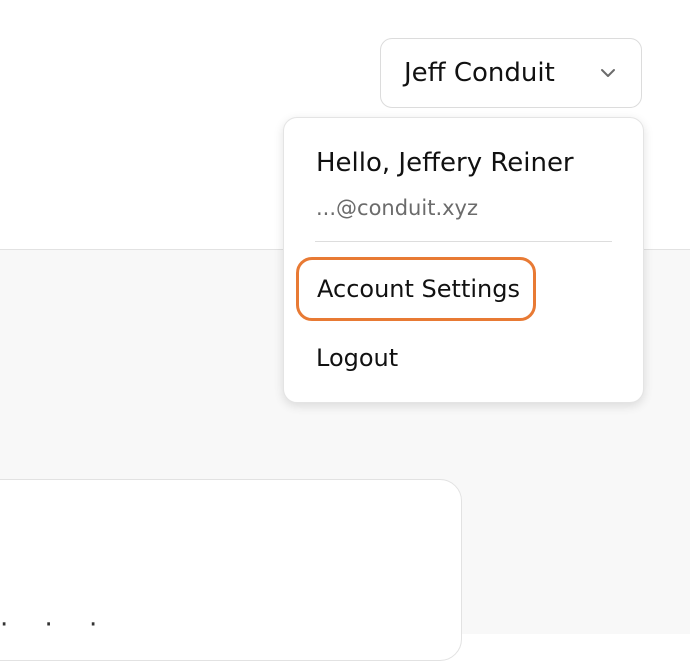  What do you see at coordinates (397, 208) in the screenshot?
I see `user-email: ...@conduit.xyz` at bounding box center [397, 208].